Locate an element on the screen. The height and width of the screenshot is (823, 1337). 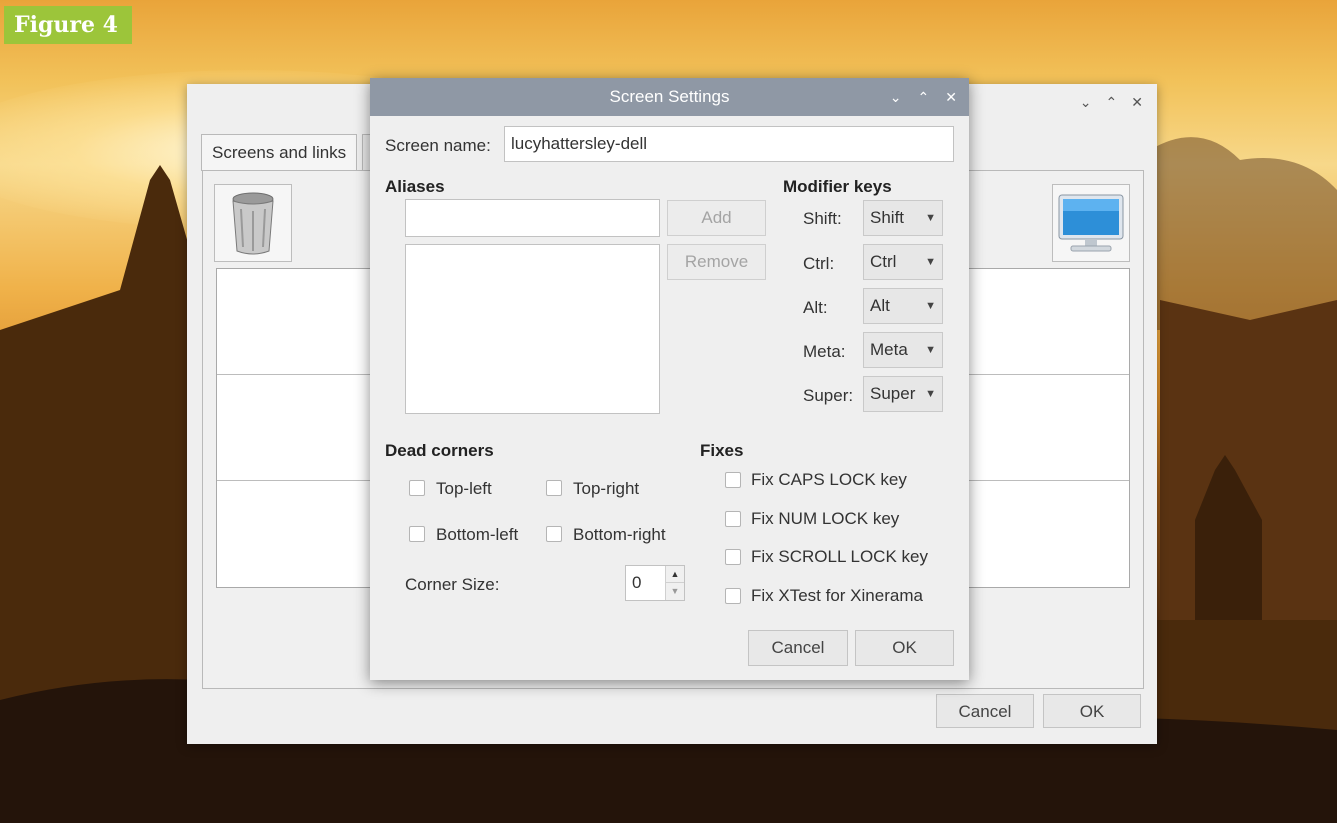
spin-down-icon: ▼ is located at coordinates (675, 591).